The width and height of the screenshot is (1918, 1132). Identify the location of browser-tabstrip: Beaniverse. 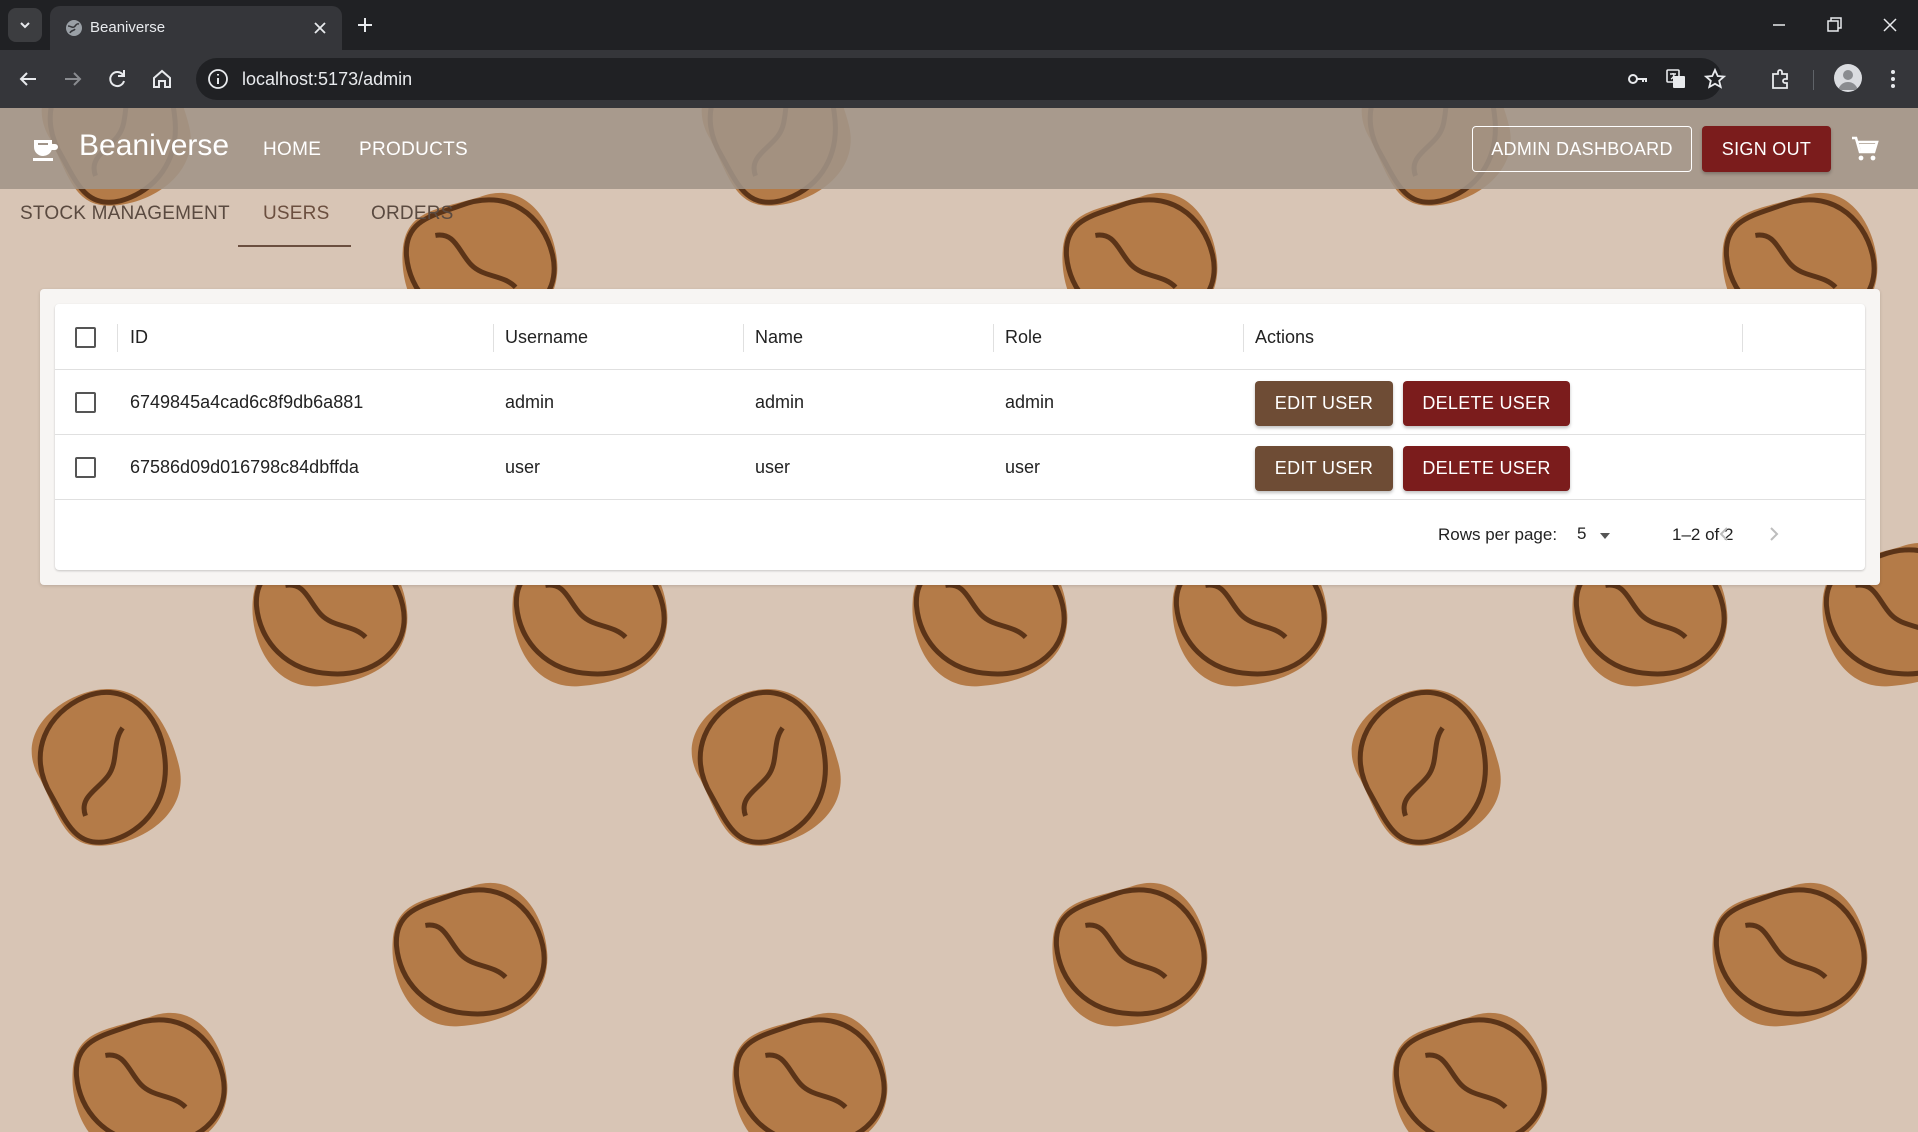
(959, 25).